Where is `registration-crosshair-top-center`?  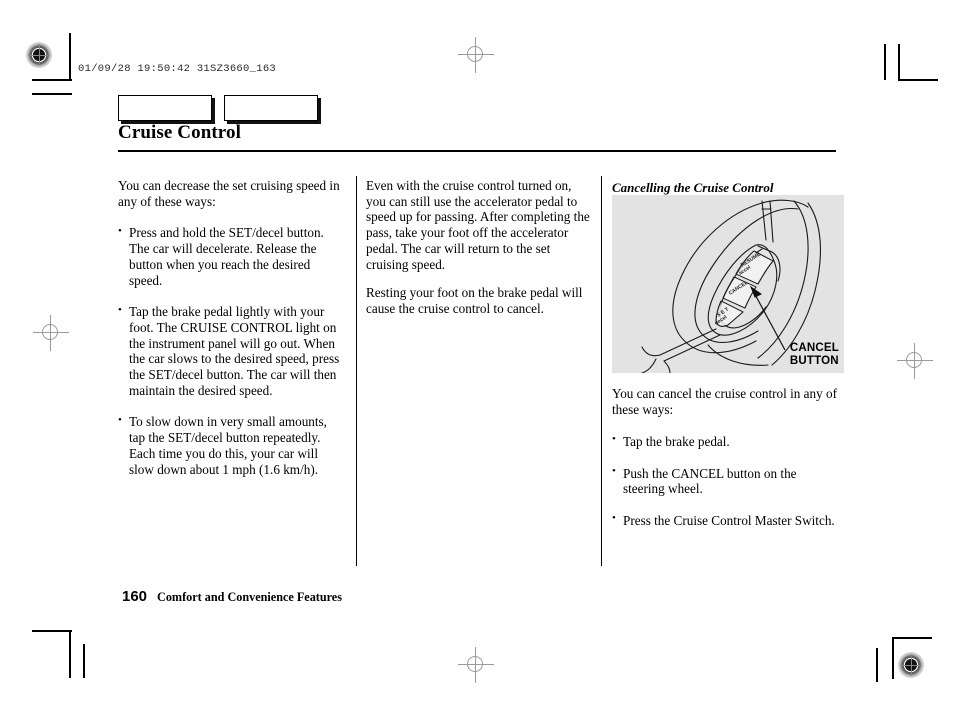 registration-crosshair-top-center is located at coordinates (476, 55).